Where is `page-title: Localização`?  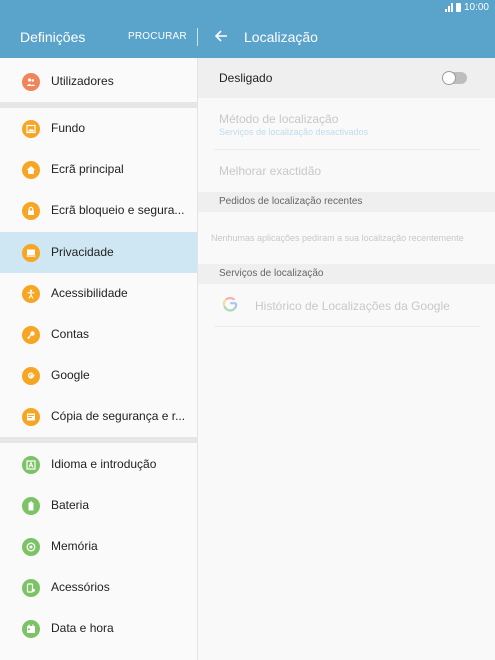
page-title: Localização is located at coordinates (281, 37).